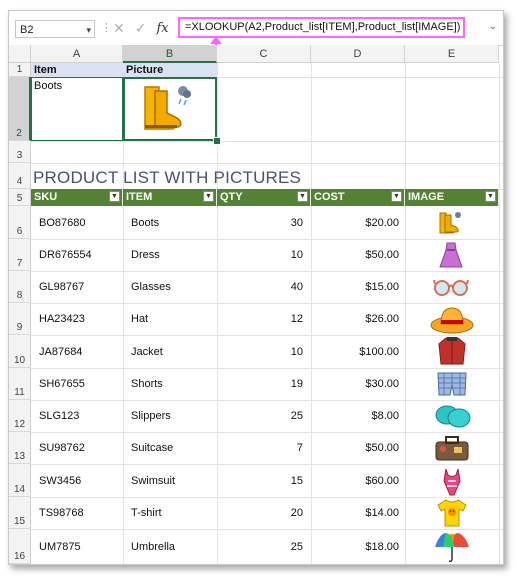 The image size is (517, 580). I want to click on row-header-8: 8, so click(20, 287).